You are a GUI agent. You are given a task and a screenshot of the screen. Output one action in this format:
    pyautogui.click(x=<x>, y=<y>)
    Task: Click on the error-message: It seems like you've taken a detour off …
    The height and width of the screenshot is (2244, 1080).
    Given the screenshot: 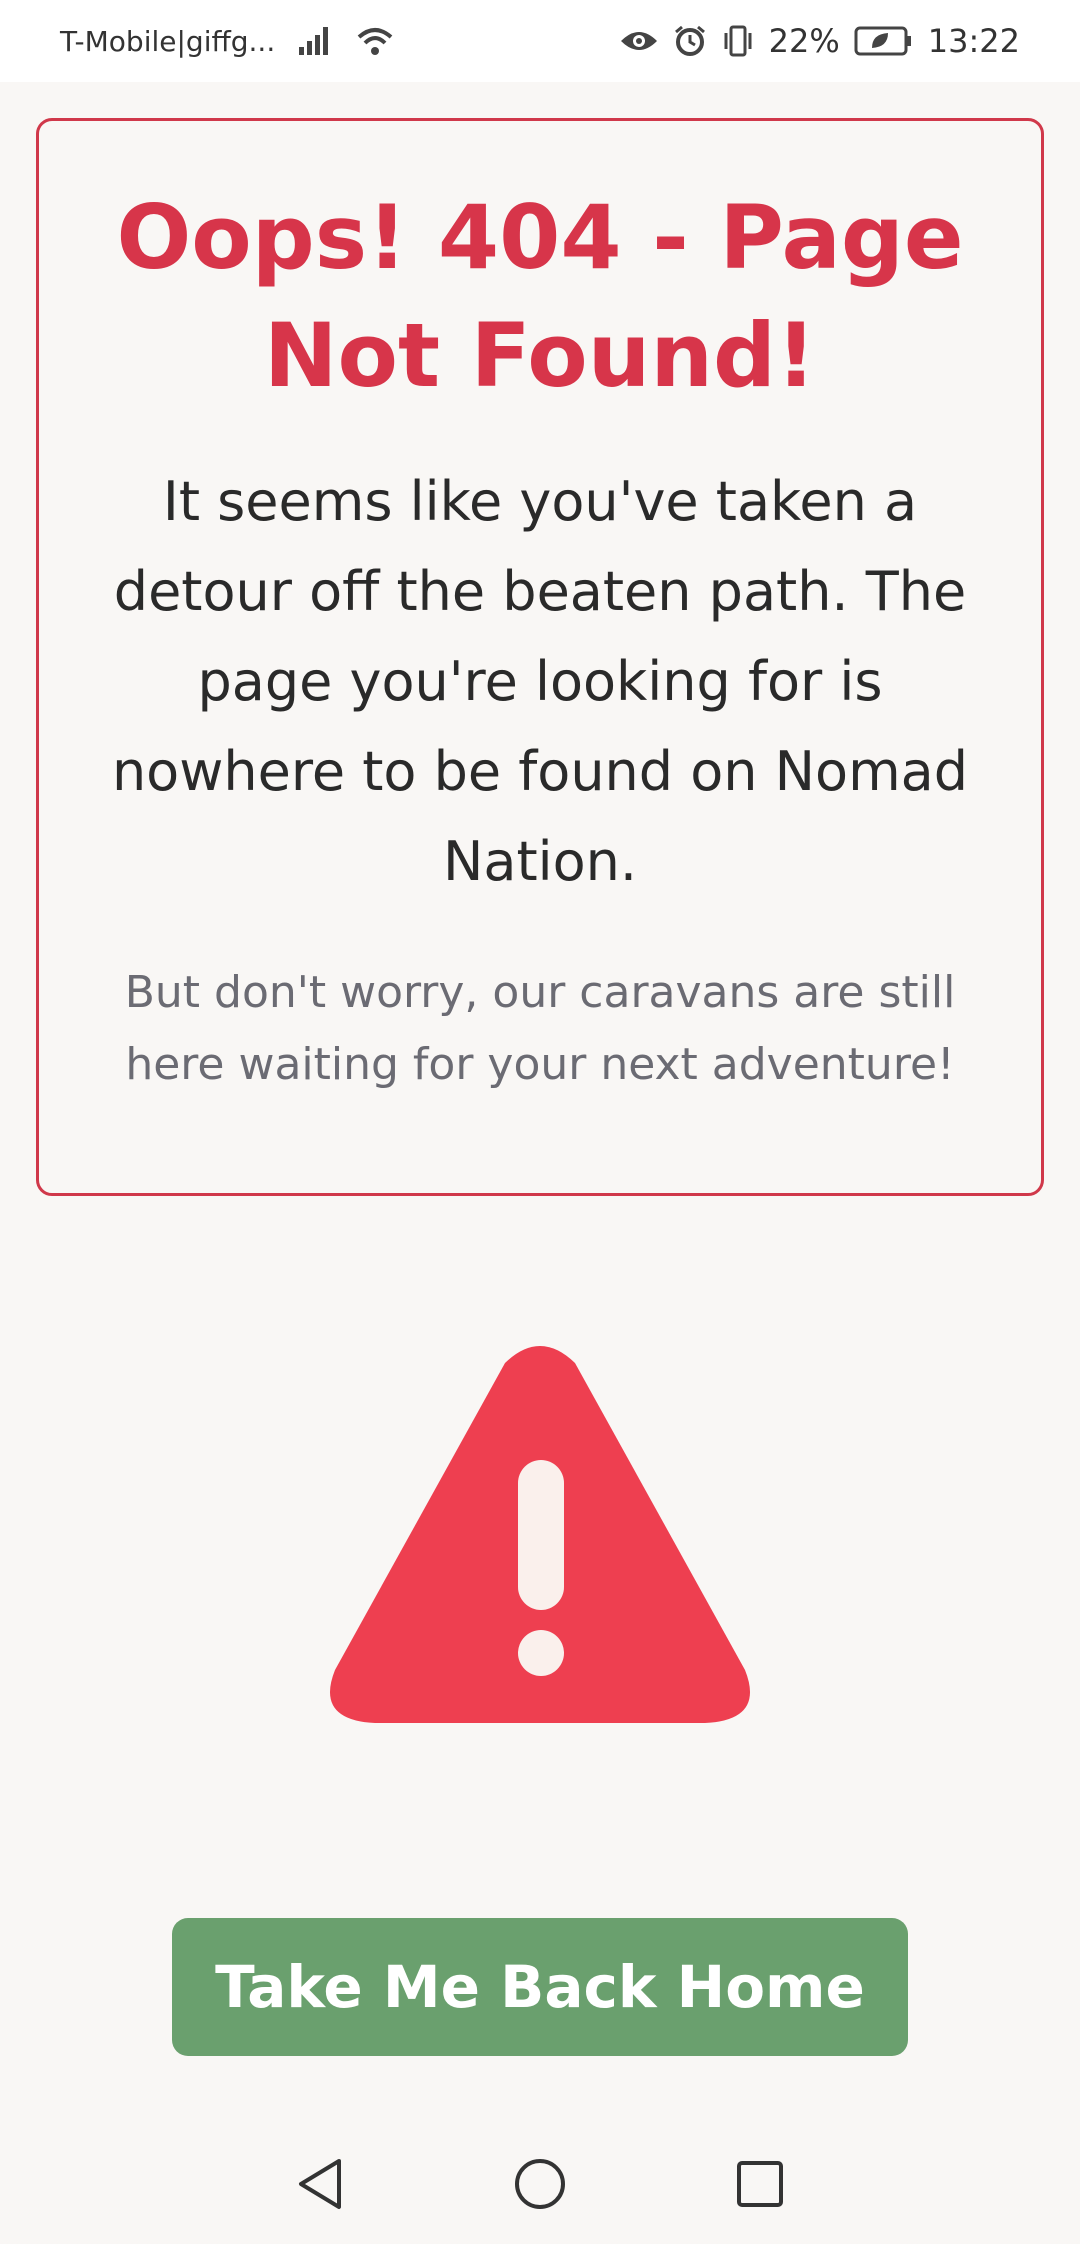 What is the action you would take?
    pyautogui.click(x=540, y=681)
    